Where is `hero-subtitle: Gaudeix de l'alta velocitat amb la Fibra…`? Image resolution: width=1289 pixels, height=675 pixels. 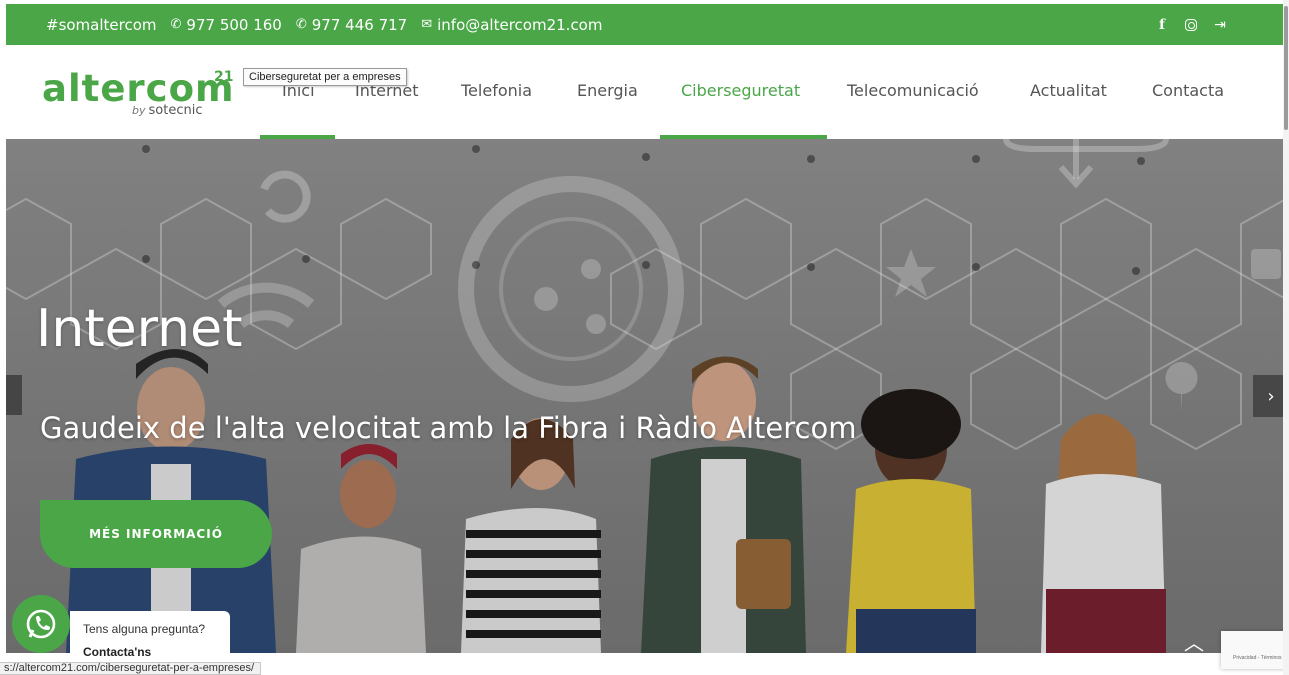 hero-subtitle: Gaudeix de l'alta velocitat amb la Fibra… is located at coordinates (448, 428).